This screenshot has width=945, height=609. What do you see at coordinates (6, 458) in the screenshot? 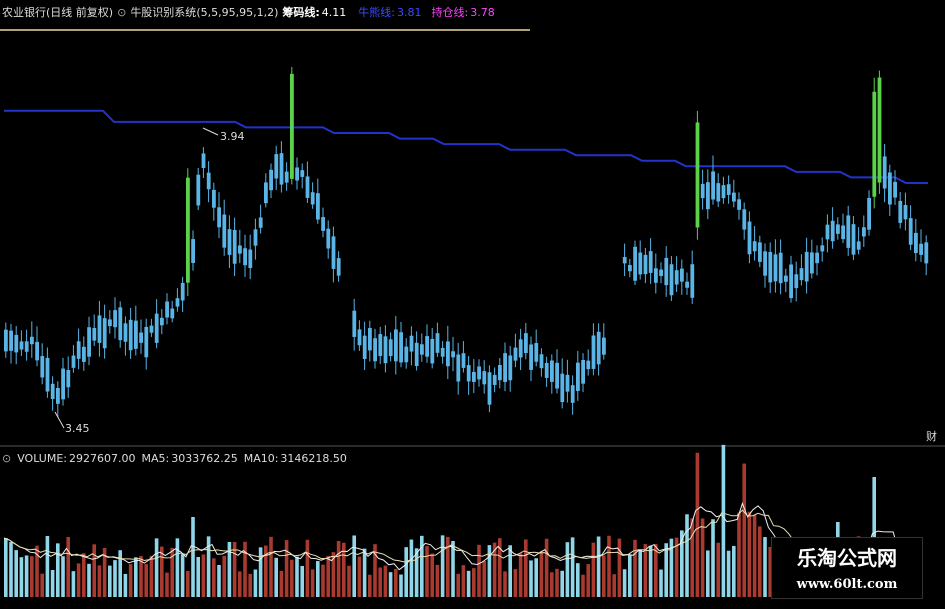
I see `volume-icon: ⊙` at bounding box center [6, 458].